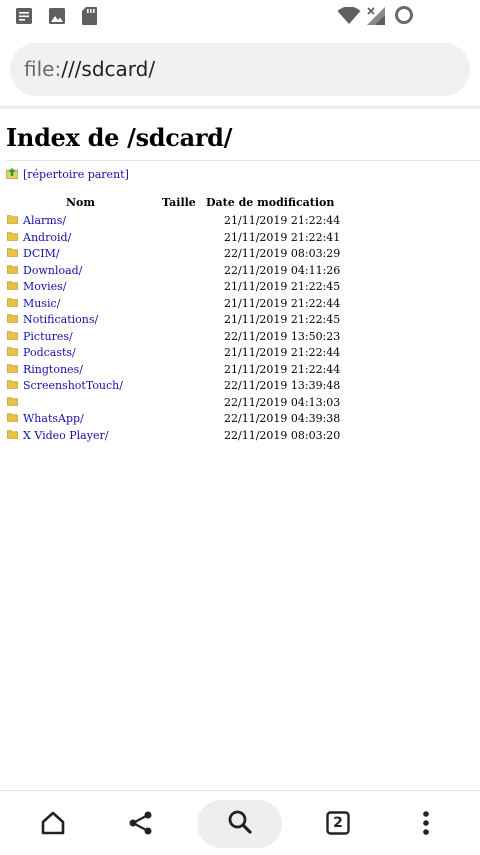 This screenshot has width=480, height=855. Describe the element at coordinates (49, 352) in the screenshot. I see `folder-link: Podcasts/` at that location.